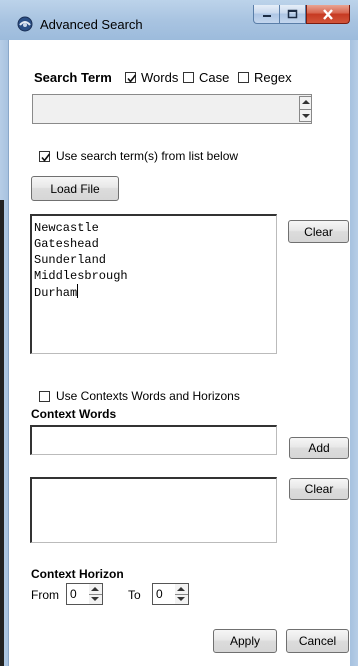 This screenshot has width=358, height=666. Describe the element at coordinates (214, 77) in the screenshot. I see `case-label: Case` at that location.